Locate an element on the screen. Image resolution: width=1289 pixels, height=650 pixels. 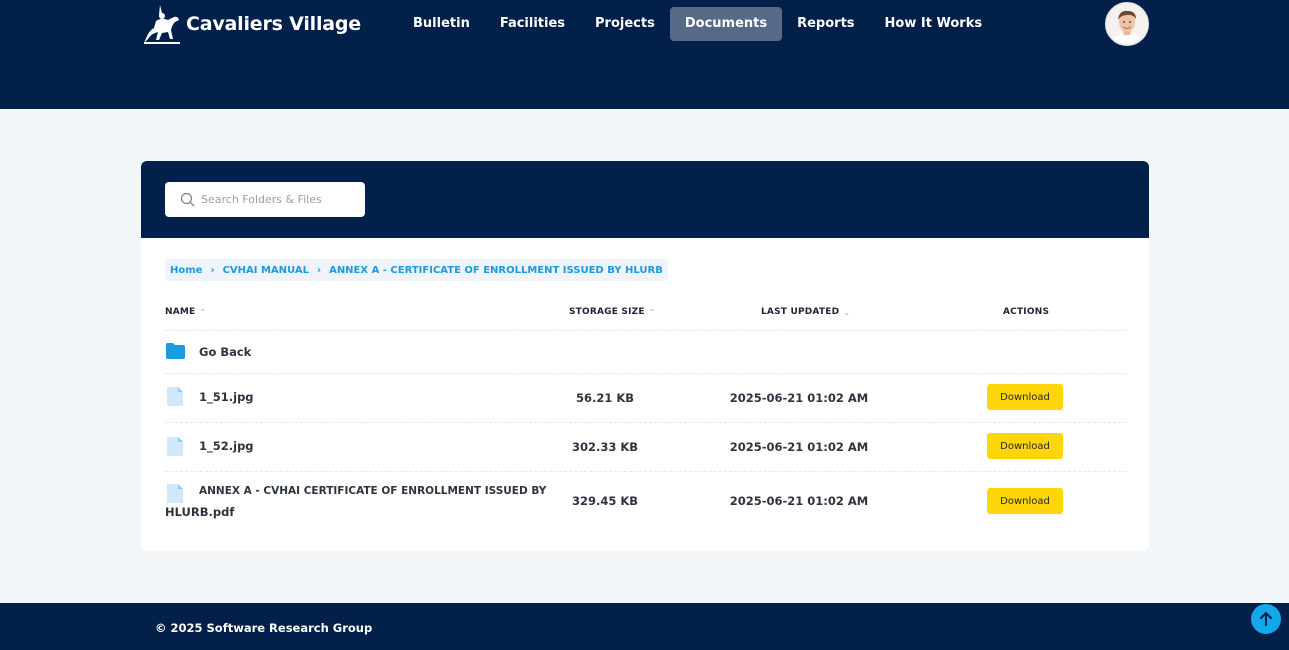
avatar-image is located at coordinates (1127, 24).